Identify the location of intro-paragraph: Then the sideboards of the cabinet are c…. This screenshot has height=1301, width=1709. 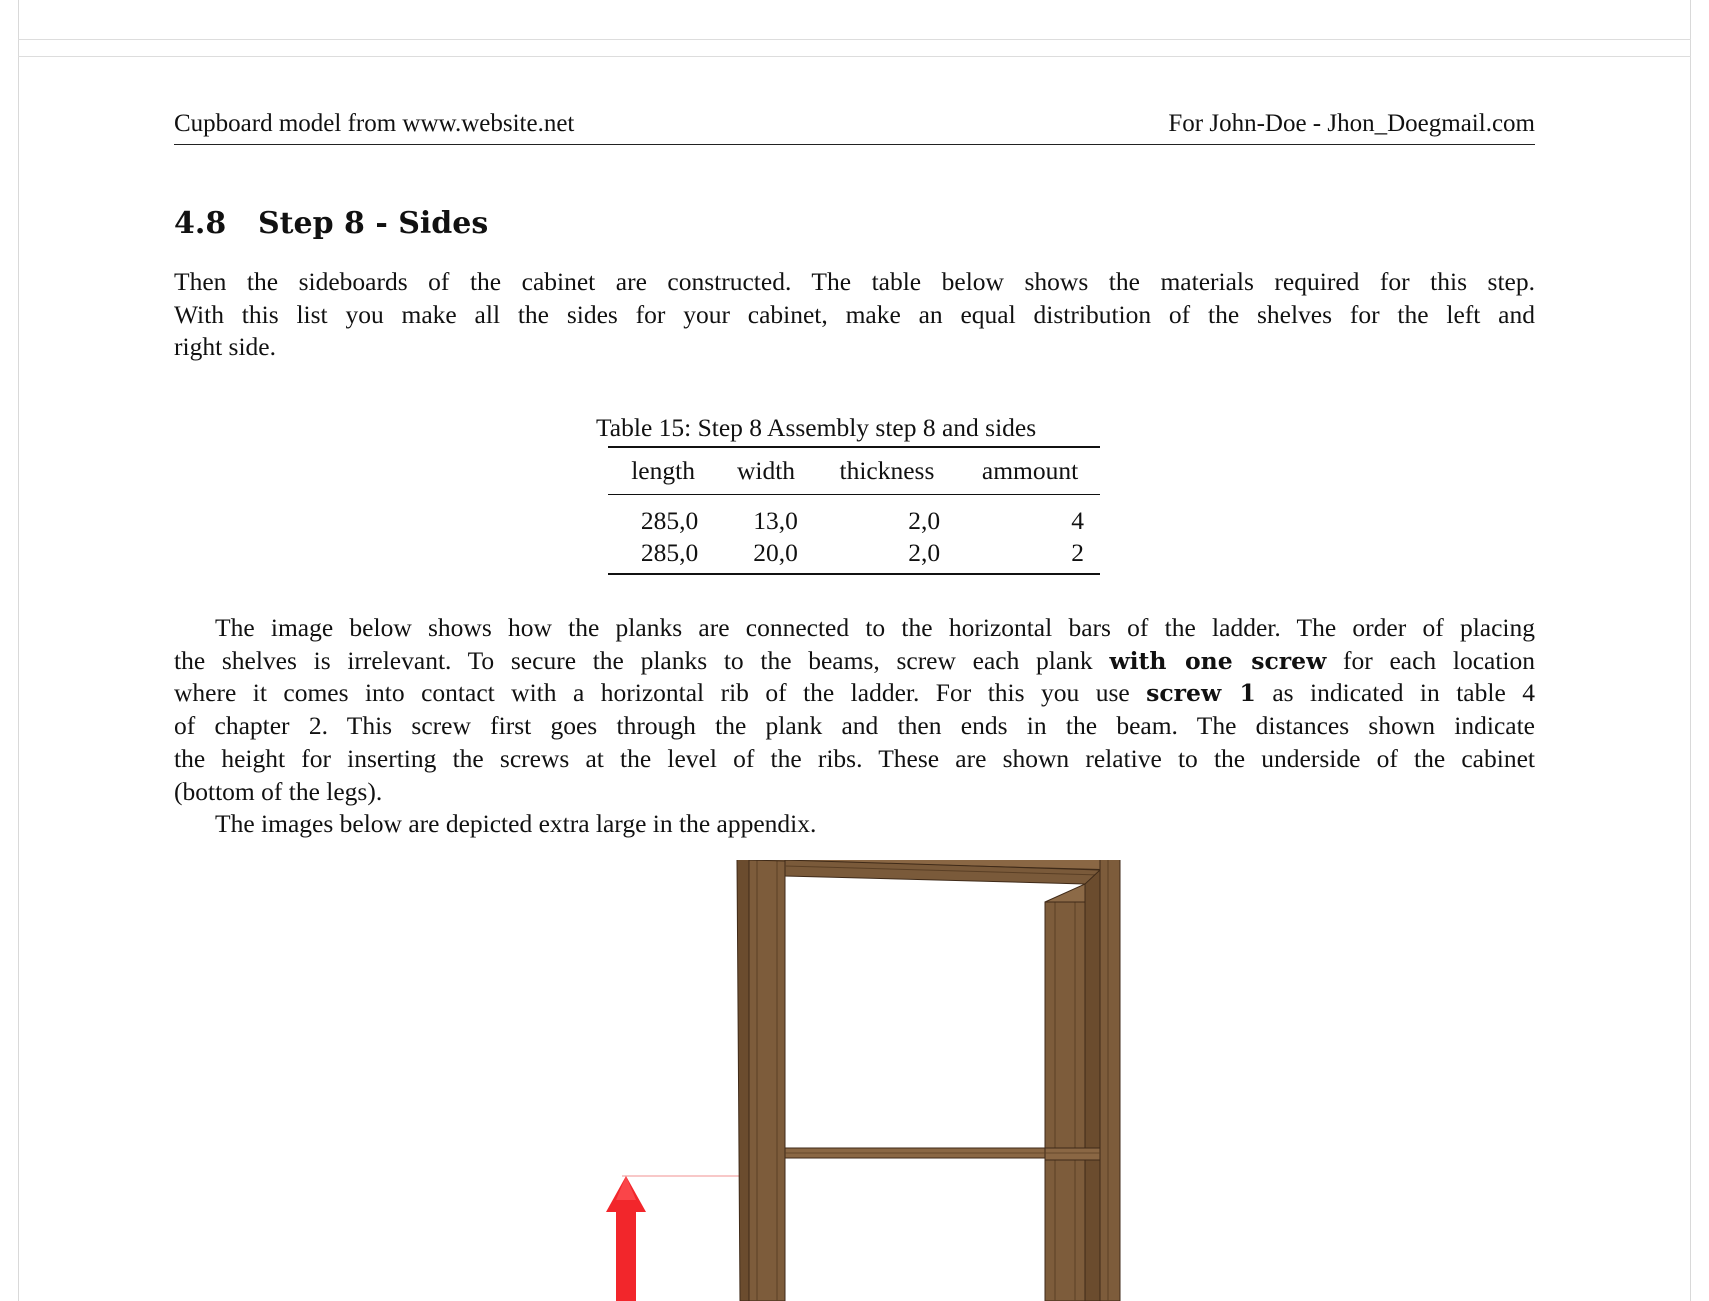
(854, 315).